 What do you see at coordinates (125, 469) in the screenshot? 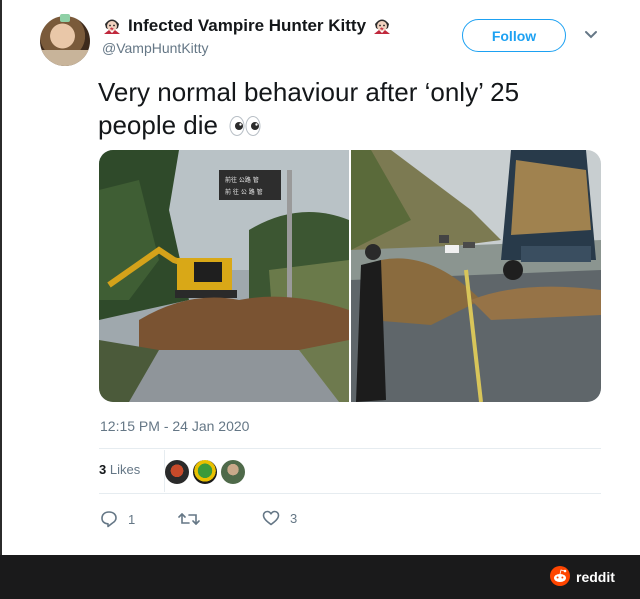
I see `likes-label: Likes` at bounding box center [125, 469].